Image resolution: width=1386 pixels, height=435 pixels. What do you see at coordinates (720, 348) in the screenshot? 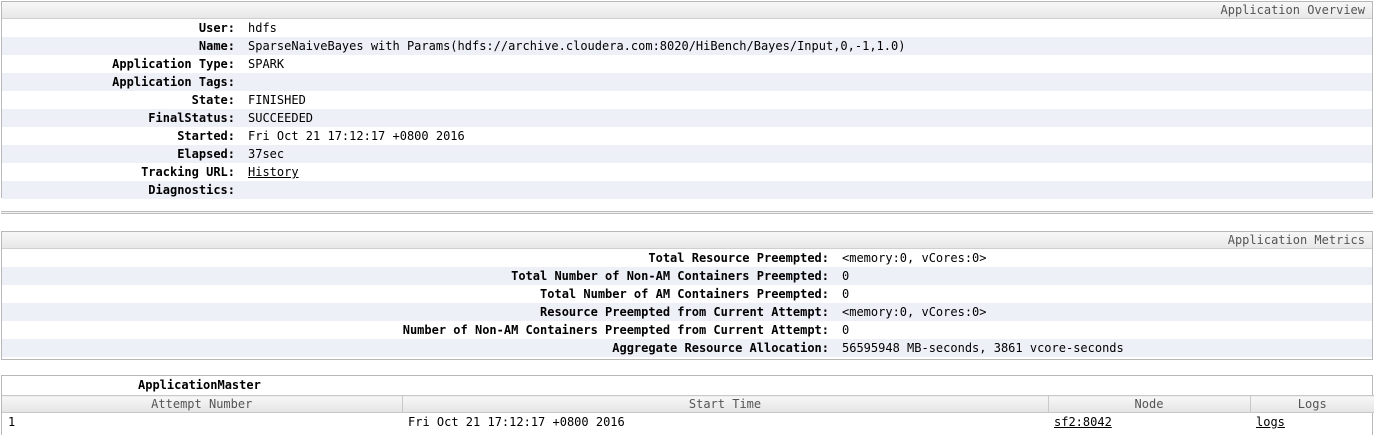
I see `aggregate-resource-allocation-label: Aggregate Resource Allocation:` at bounding box center [720, 348].